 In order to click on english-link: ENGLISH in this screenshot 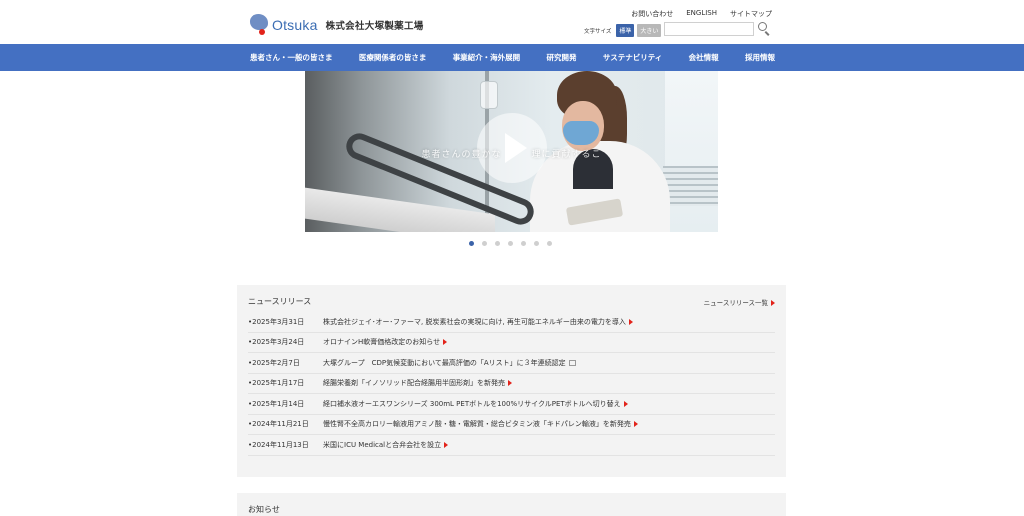, I will do `click(701, 14)`.